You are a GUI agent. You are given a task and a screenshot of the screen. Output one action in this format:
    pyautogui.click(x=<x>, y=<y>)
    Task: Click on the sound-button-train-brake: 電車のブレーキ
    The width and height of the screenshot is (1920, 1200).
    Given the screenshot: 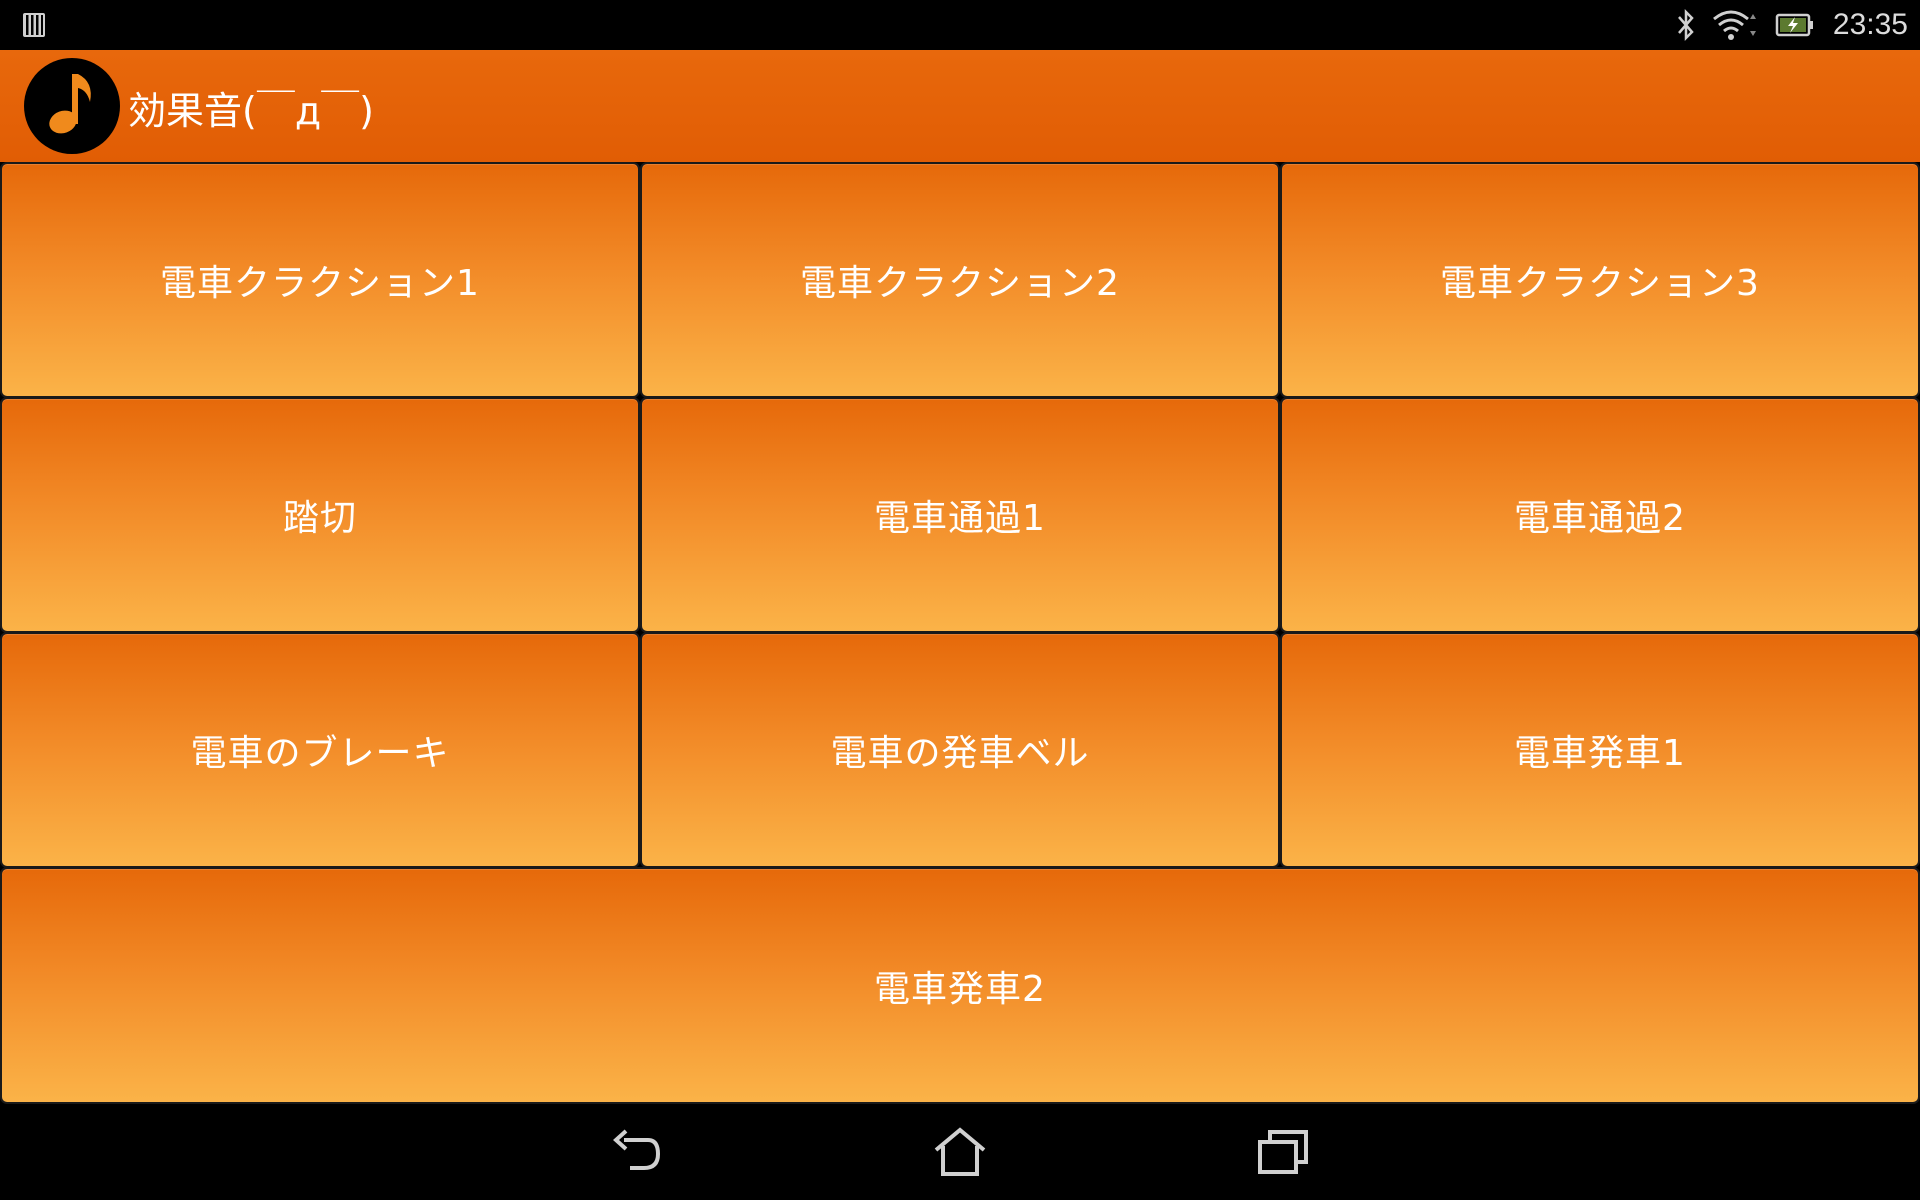 What is the action you would take?
    pyautogui.click(x=320, y=750)
    